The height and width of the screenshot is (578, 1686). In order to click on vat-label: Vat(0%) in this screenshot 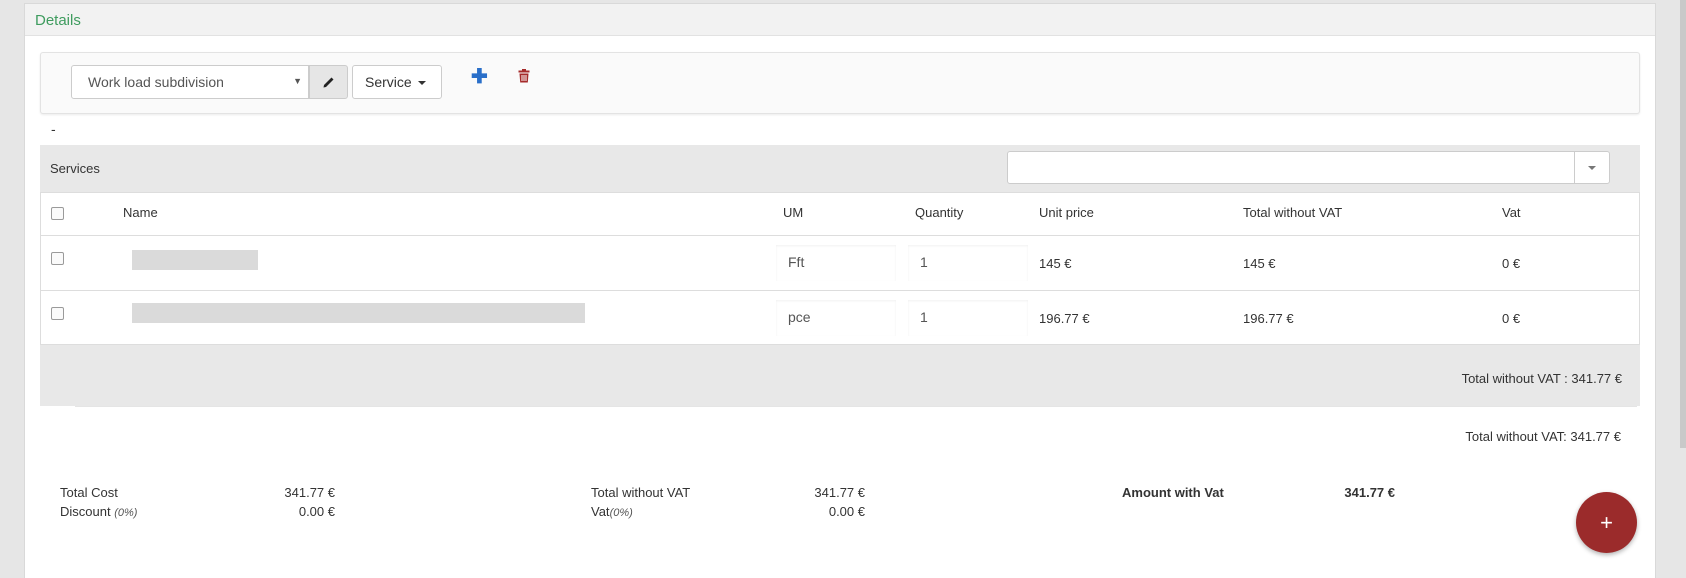, I will do `click(612, 511)`.